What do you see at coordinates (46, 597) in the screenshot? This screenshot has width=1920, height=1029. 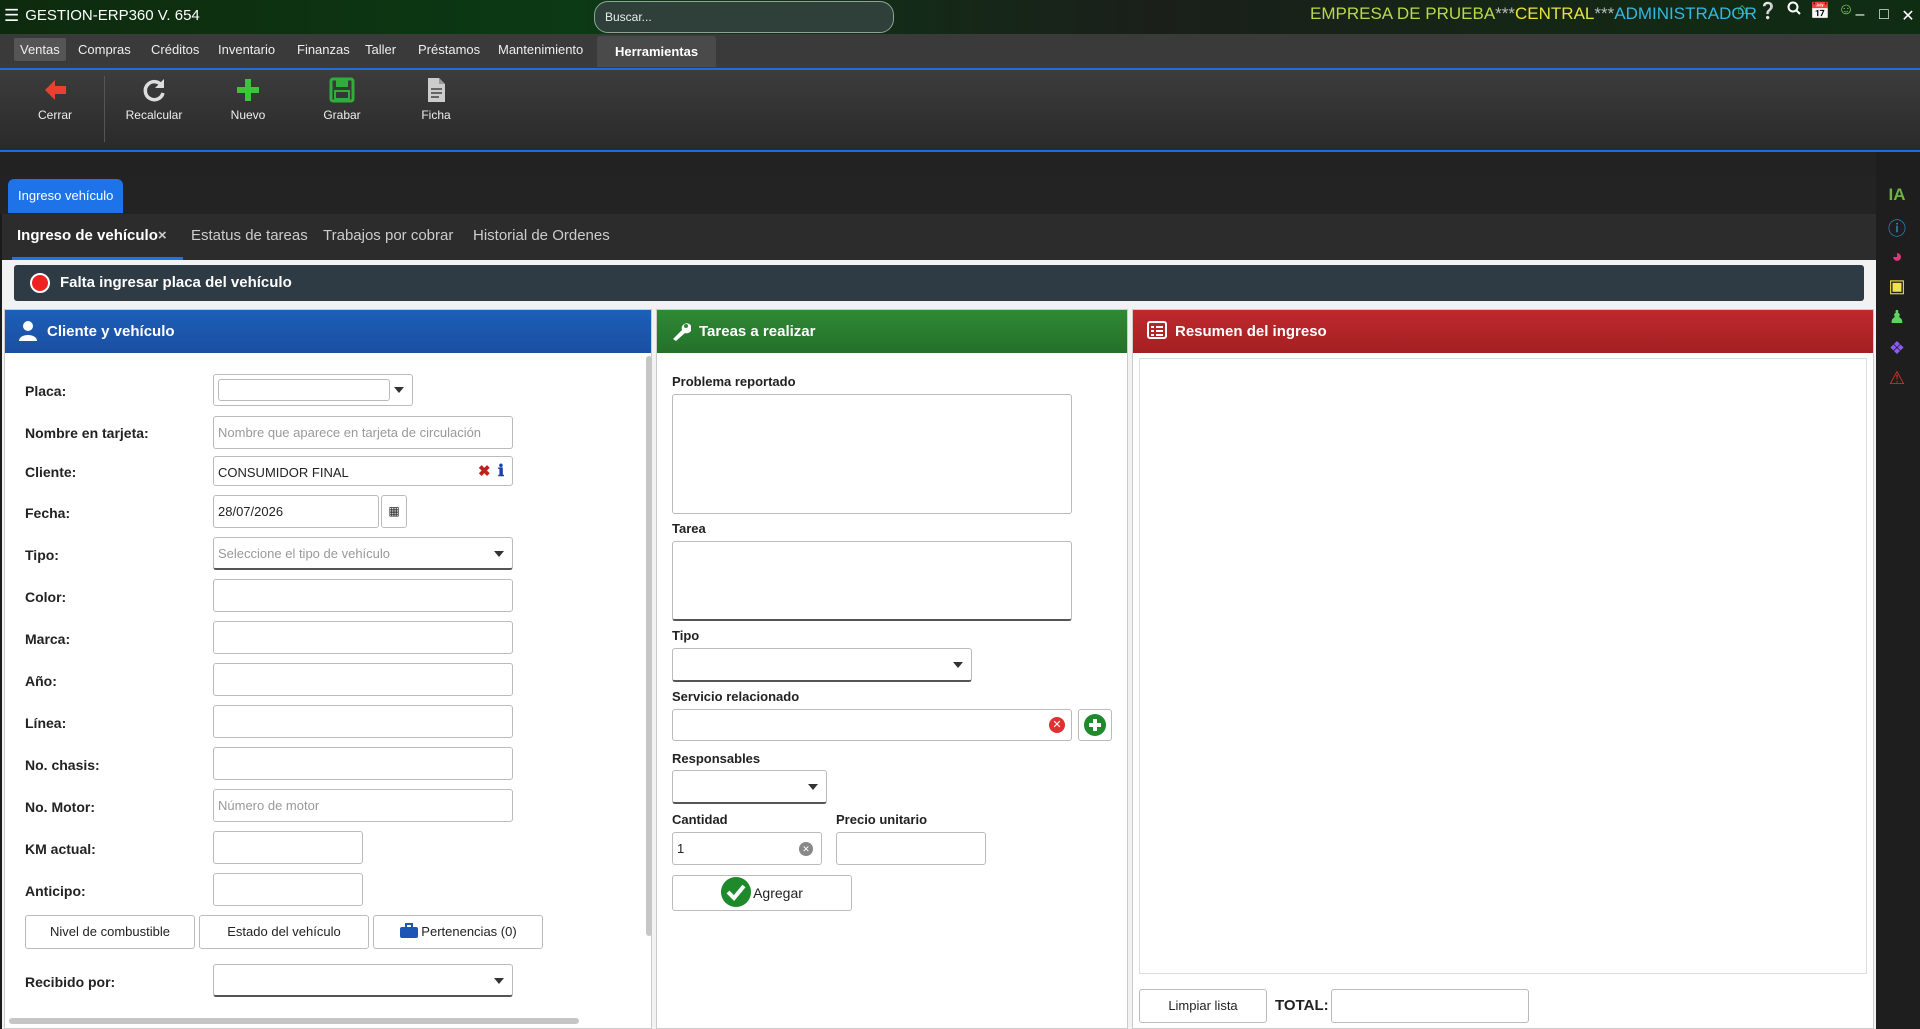 I see `color-label: Color:` at bounding box center [46, 597].